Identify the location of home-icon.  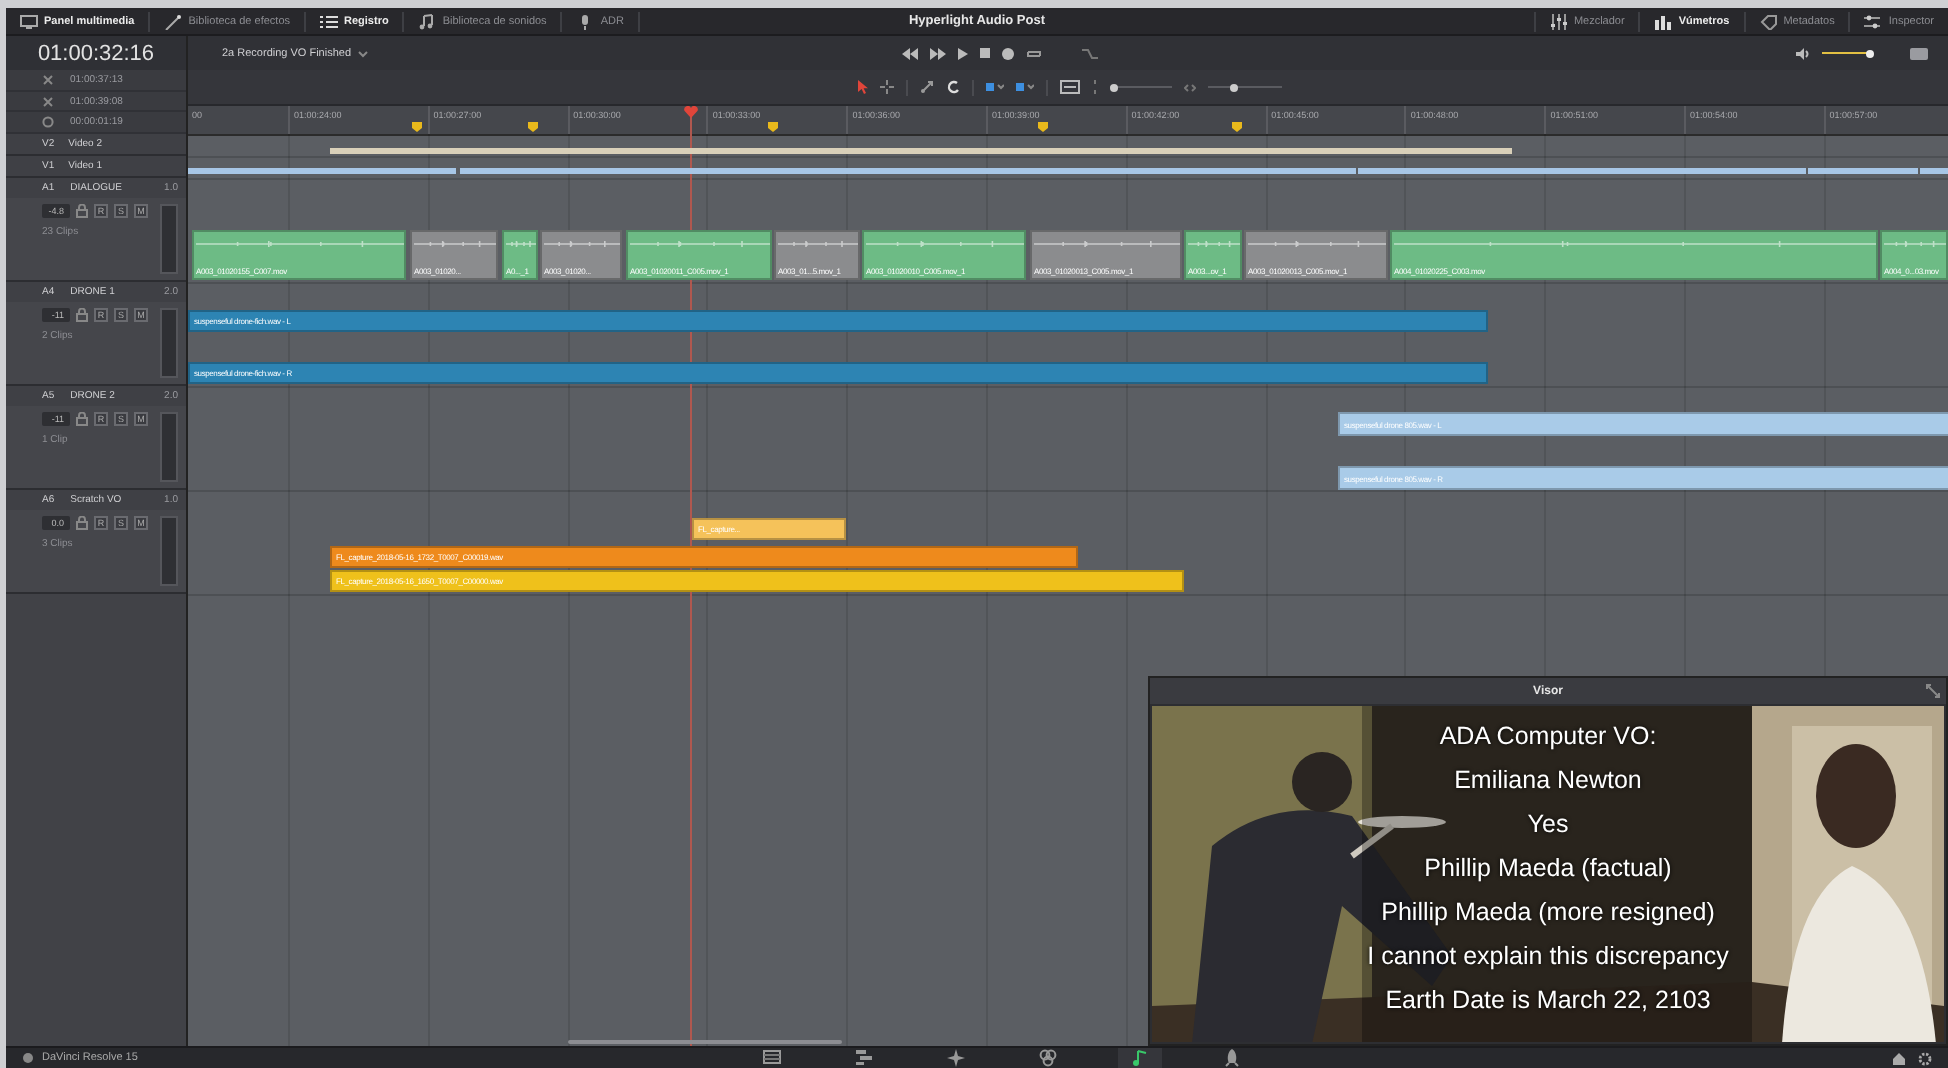
(1899, 1058).